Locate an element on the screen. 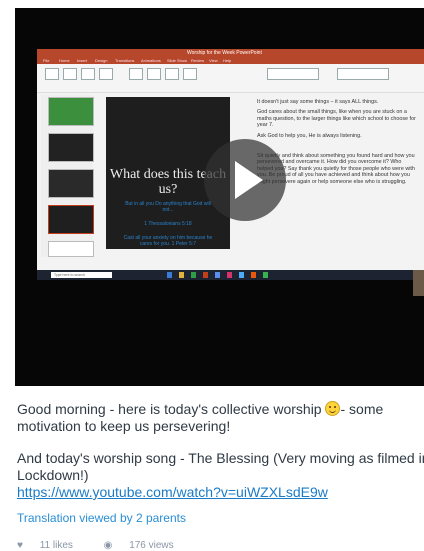 The image size is (424, 551). ppt-ribbon is located at coordinates (230, 78).